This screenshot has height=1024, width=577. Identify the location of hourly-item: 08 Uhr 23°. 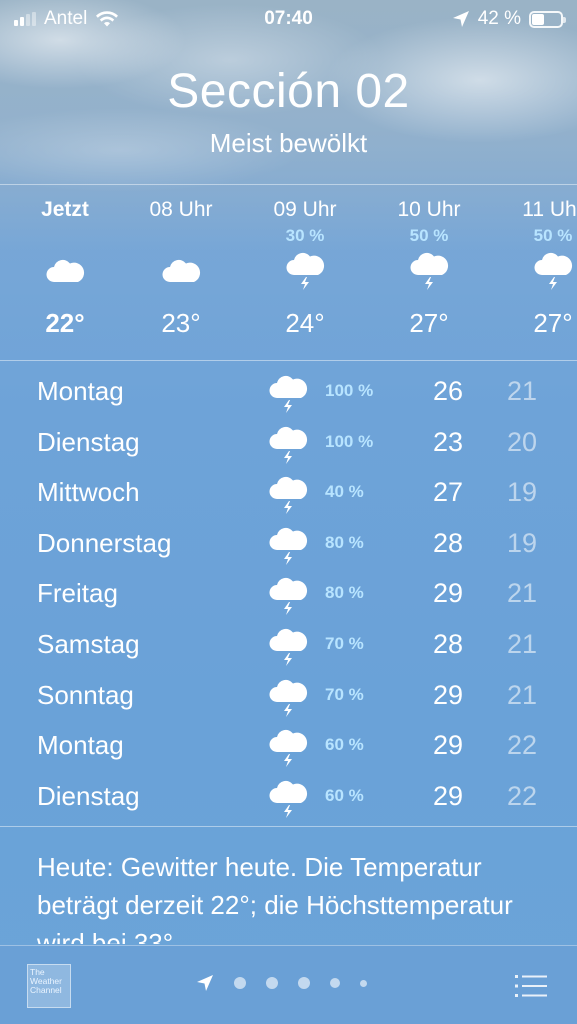
(181, 262).